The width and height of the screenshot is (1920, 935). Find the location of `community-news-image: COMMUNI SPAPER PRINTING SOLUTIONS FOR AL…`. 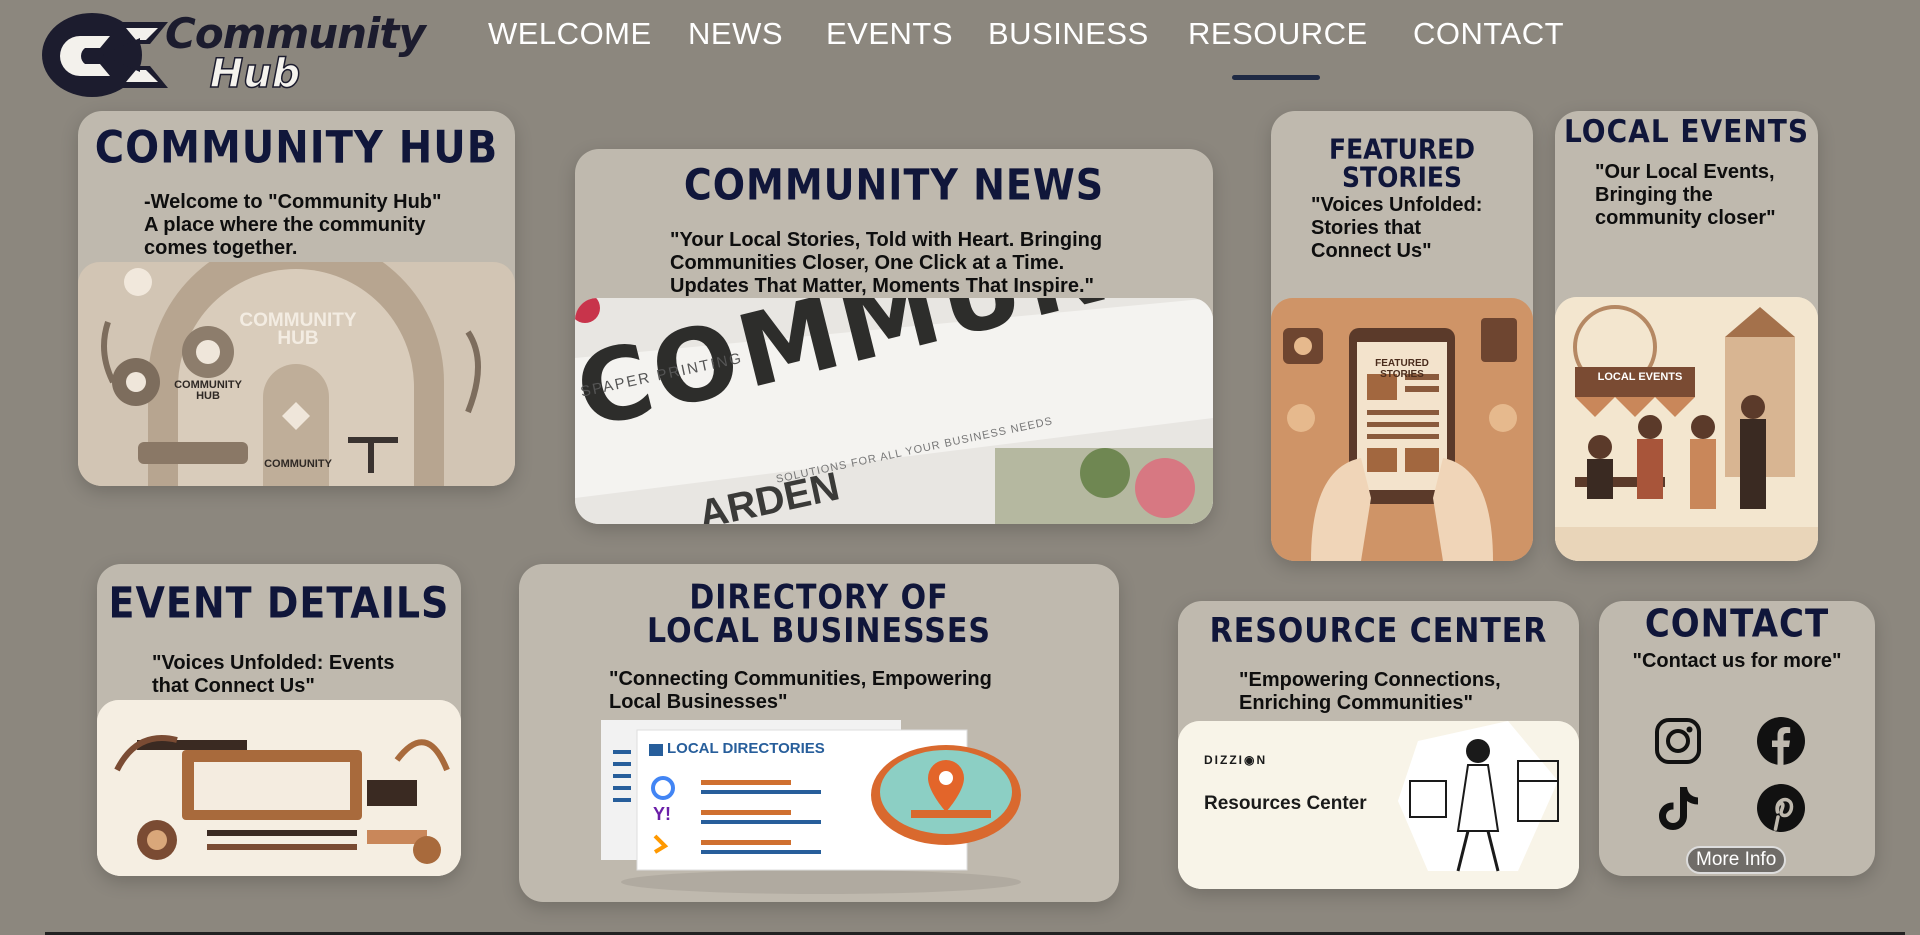

community-news-image: COMMUNI SPAPER PRINTING SOLUTIONS FOR AL… is located at coordinates (894, 411).